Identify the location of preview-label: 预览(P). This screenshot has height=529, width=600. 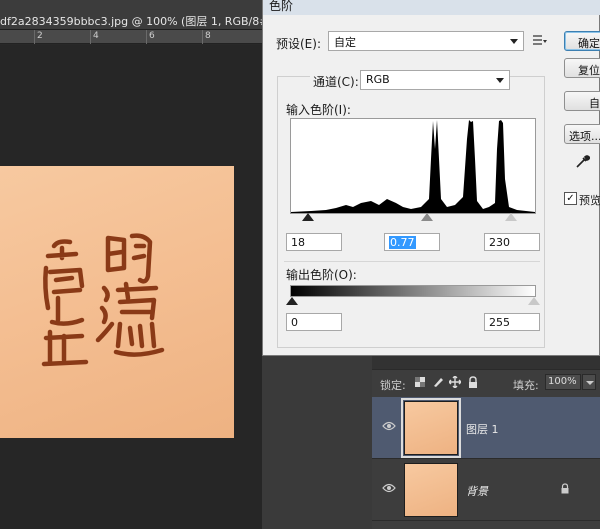
(589, 200).